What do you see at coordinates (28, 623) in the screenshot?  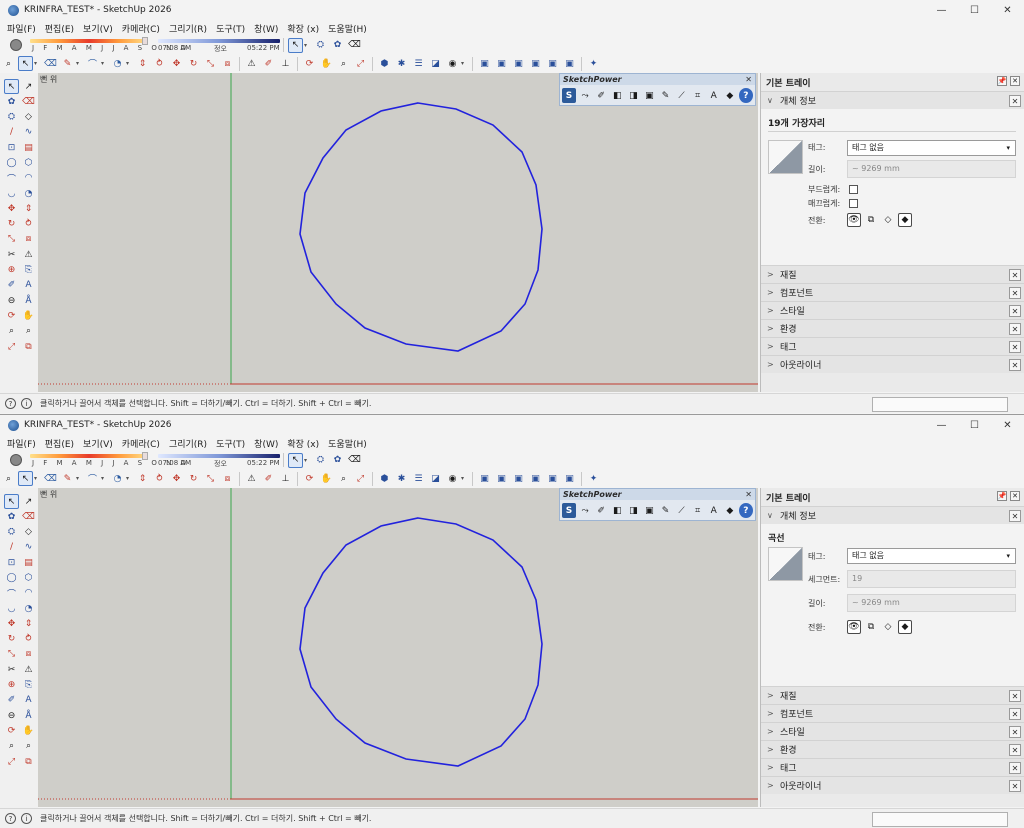 I see `push-pull-icon: ⇕` at bounding box center [28, 623].